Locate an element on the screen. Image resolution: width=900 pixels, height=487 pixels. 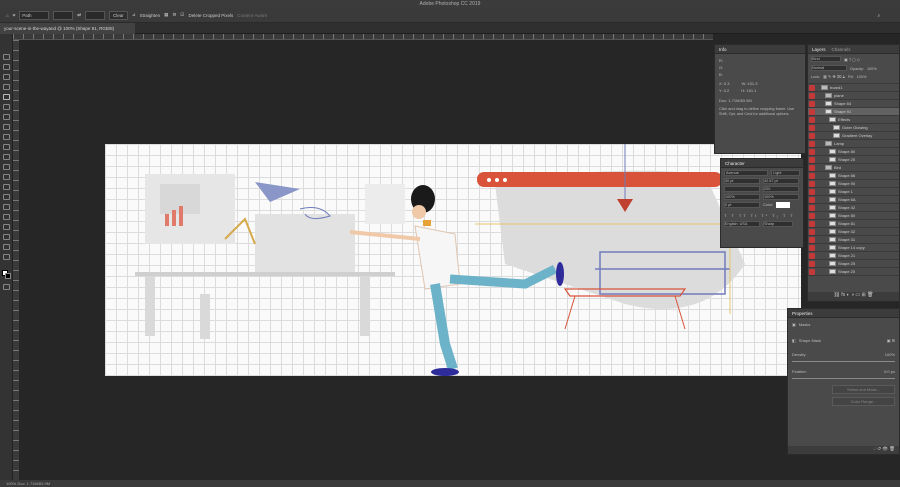
filter-icons: ▣ T ◻ ◇ is located at coordinates (852, 60).